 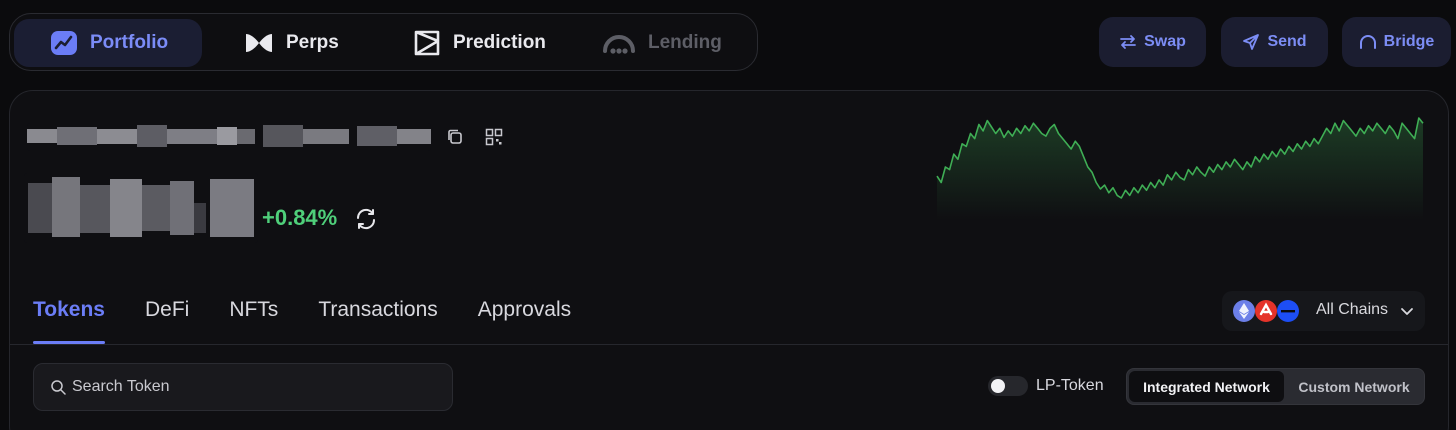 I want to click on butterfly-logo-icon, so click(x=259, y=43).